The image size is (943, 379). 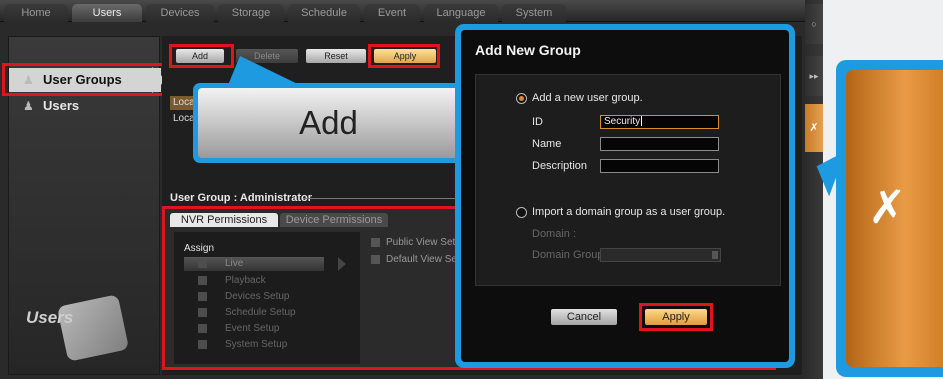 I want to click on id-label: ID, so click(x=537, y=122).